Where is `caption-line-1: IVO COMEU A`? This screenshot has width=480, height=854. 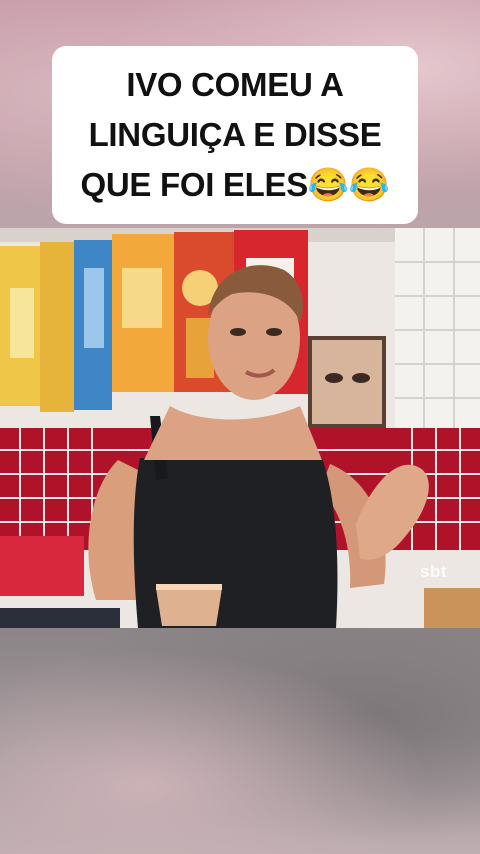 caption-line-1: IVO COMEU A is located at coordinates (235, 84).